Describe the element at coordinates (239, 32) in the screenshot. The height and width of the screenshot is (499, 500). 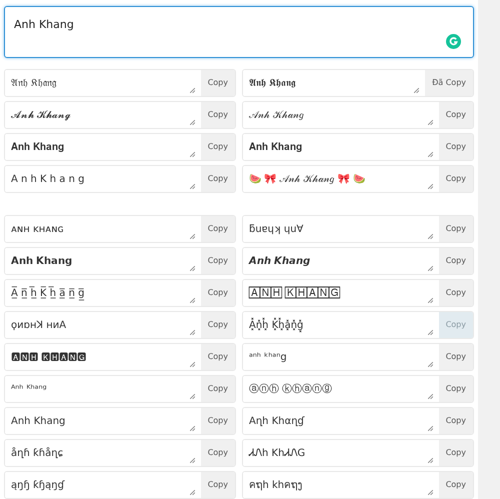
I see `text-input-area: Anh Khang` at that location.